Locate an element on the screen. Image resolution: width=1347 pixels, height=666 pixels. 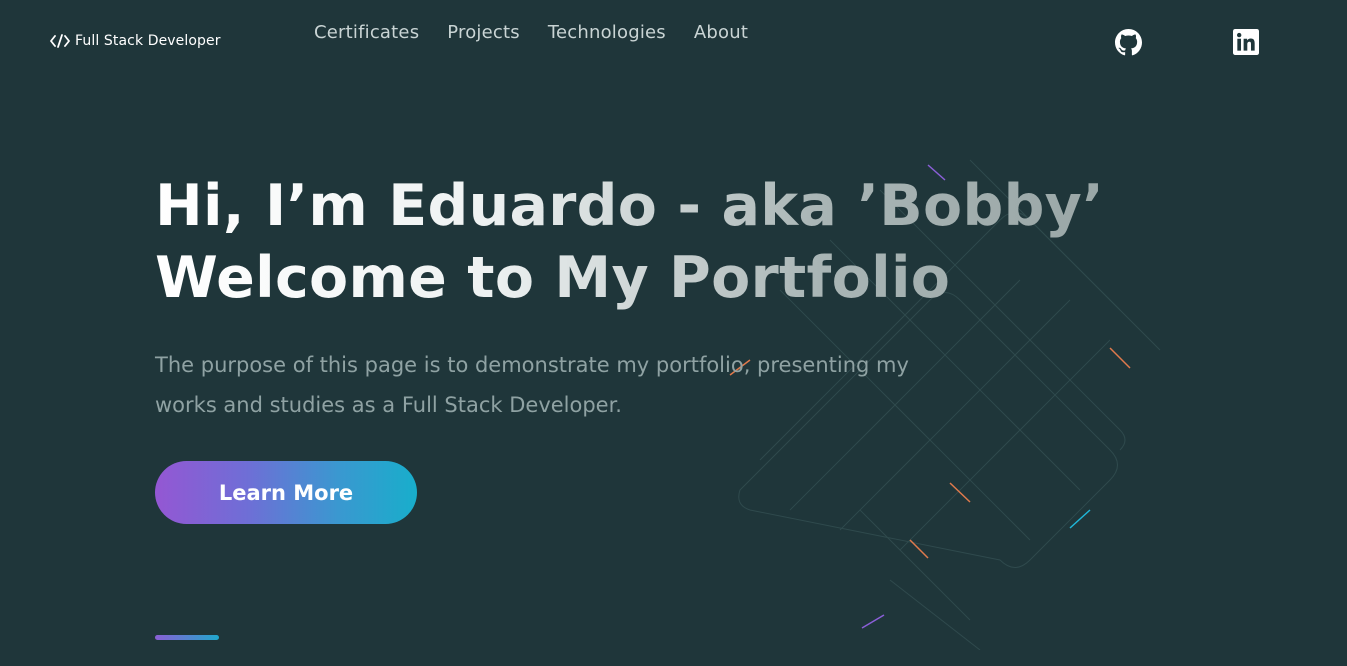
github-link is located at coordinates (1128, 42).